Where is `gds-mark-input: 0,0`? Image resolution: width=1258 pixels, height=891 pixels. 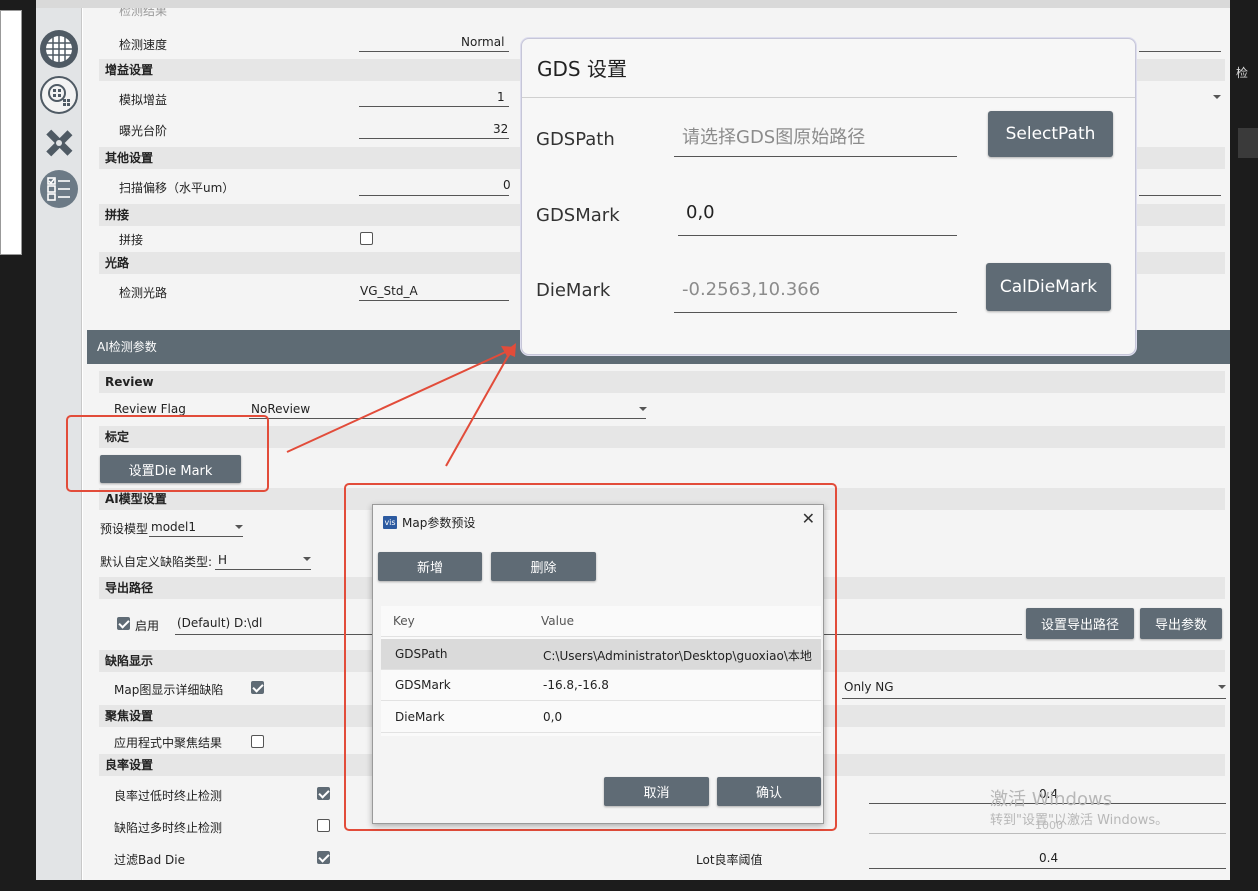
gds-mark-input: 0,0 is located at coordinates (817, 216).